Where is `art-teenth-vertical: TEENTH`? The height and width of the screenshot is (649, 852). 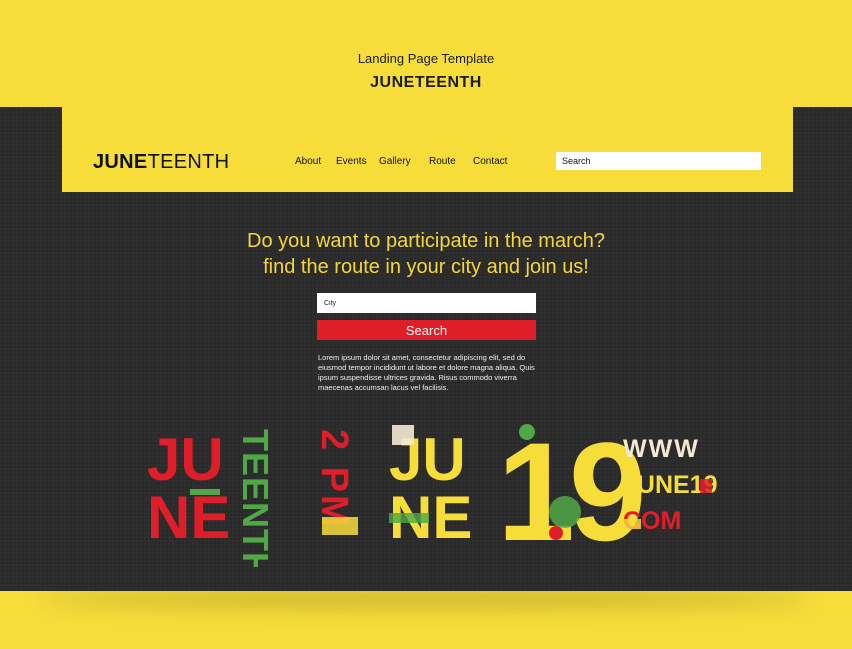 art-teenth-vertical: TEENTH is located at coordinates (255, 498).